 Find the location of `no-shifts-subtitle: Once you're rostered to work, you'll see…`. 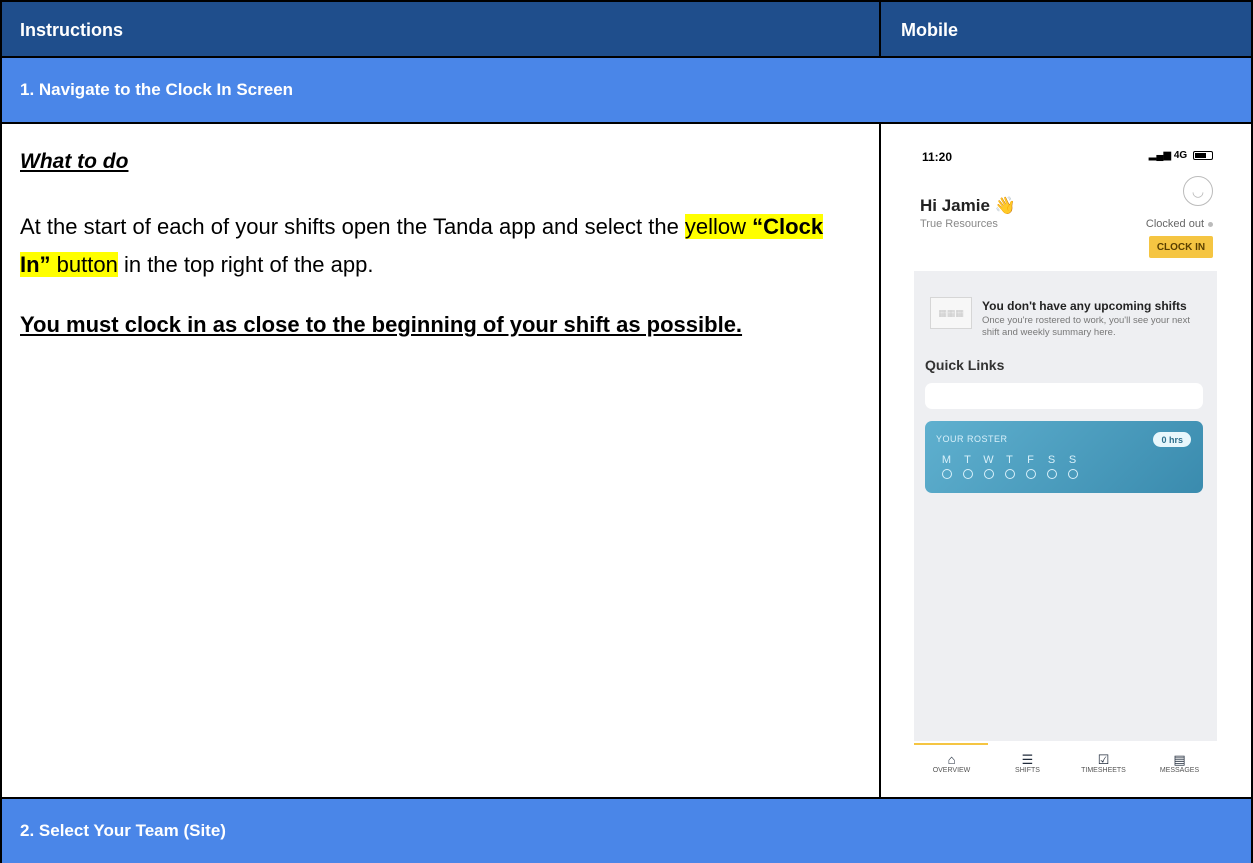

no-shifts-subtitle: Once you're rostered to work, you'll see… is located at coordinates (1086, 326).